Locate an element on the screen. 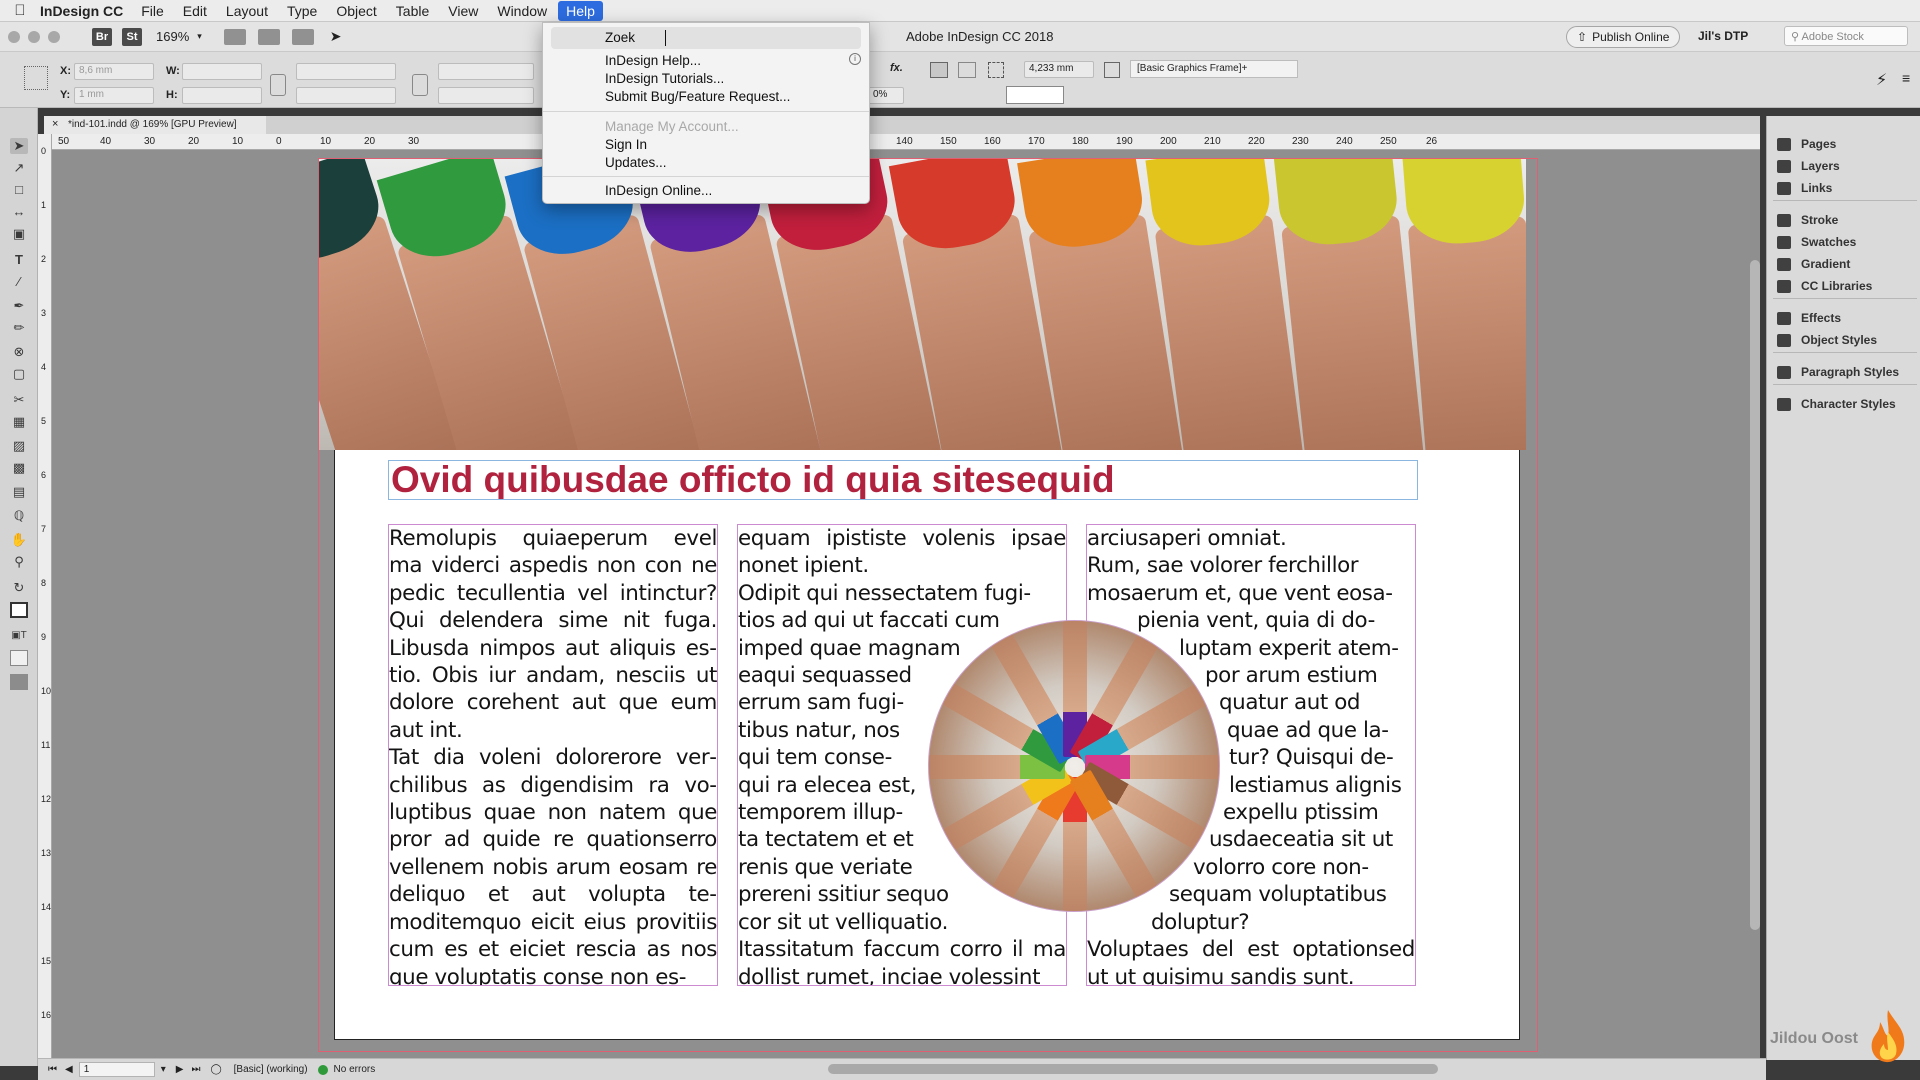  vertical-scrollbar is located at coordinates (1755, 595).